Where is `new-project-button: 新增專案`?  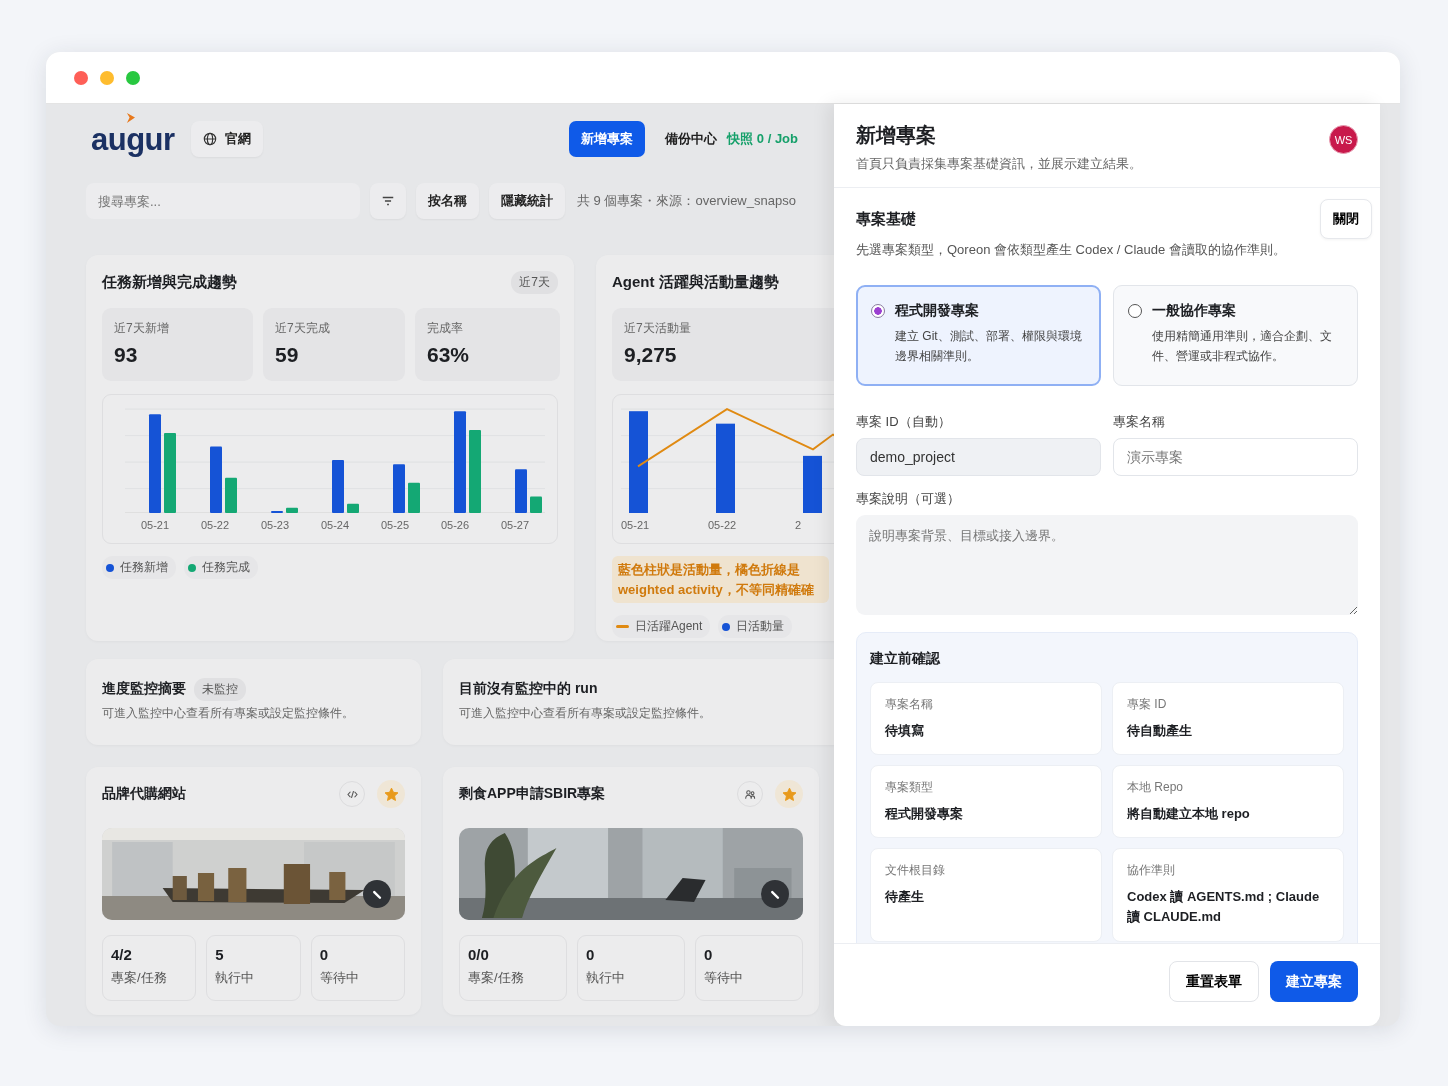
new-project-button: 新增專案 is located at coordinates (607, 139).